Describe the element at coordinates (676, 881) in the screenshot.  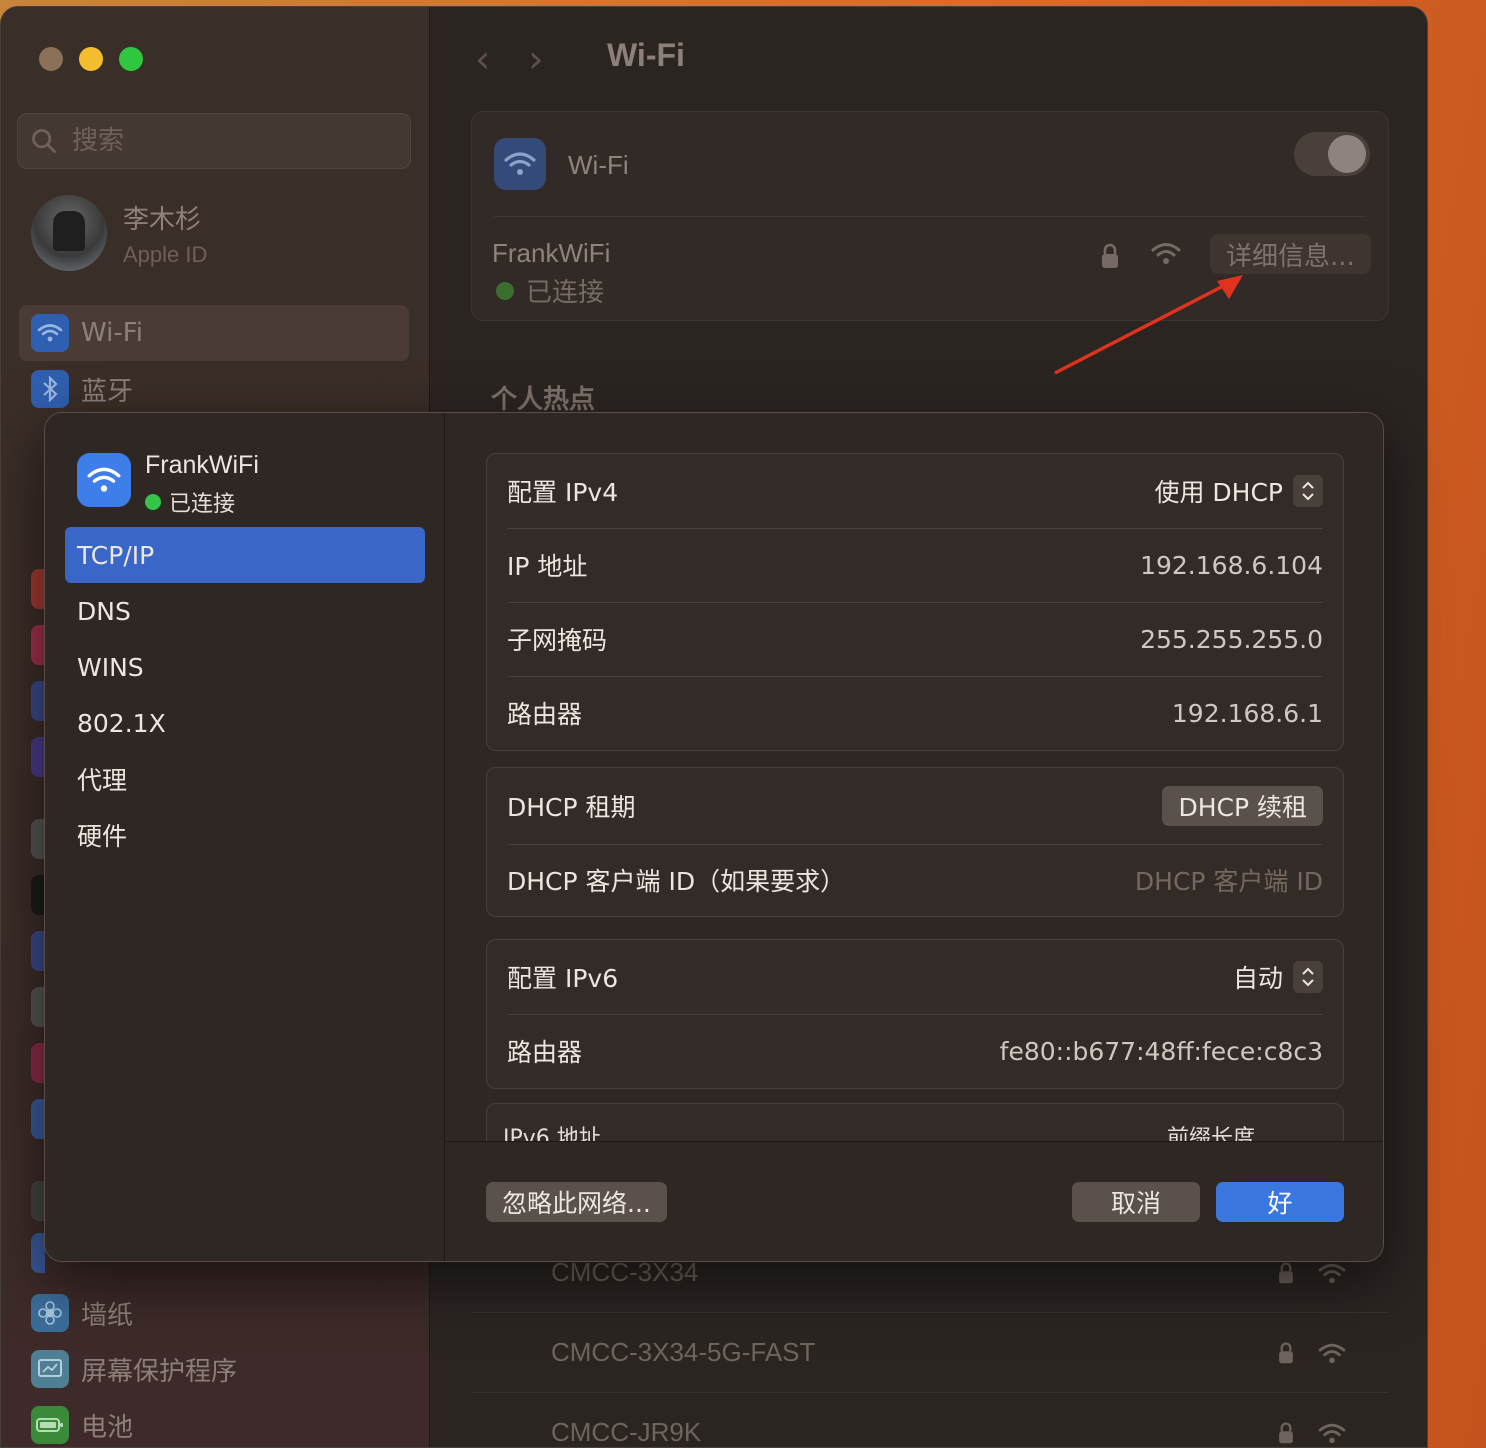
I see `dhcp-client-id-label: DHCP 客户端 ID（如果要求）` at that location.